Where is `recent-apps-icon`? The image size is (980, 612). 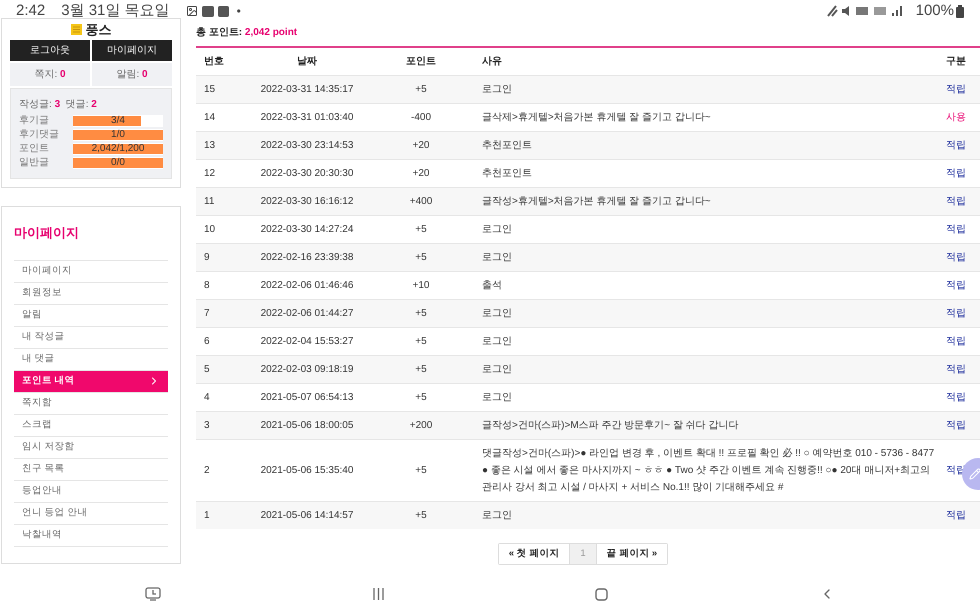
recent-apps-icon is located at coordinates (378, 594).